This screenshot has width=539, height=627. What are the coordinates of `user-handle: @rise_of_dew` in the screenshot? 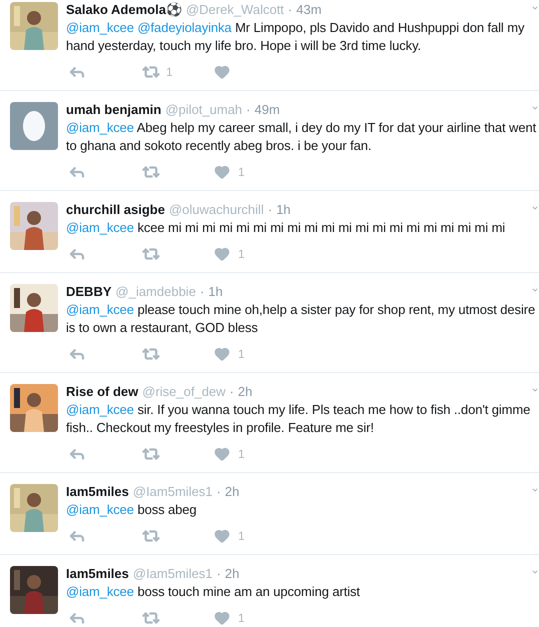 It's located at (184, 392).